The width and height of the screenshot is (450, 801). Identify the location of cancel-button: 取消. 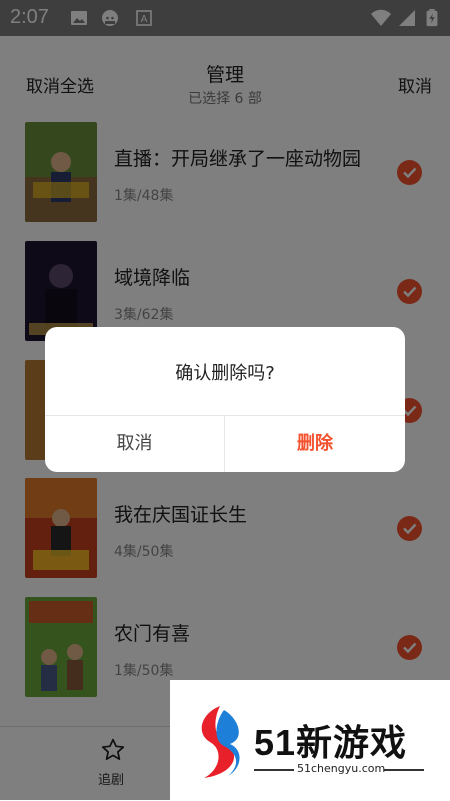
(134, 444).